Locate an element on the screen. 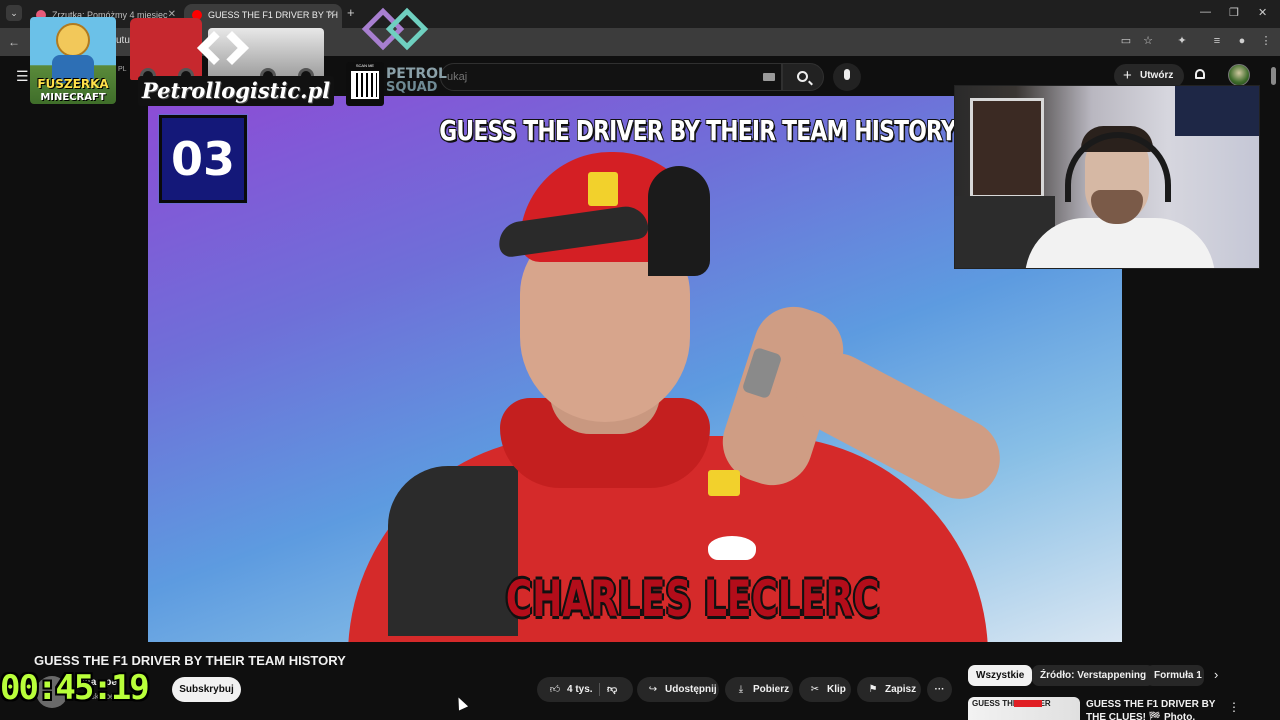 This screenshot has width=1280, height=720. microphone-icon is located at coordinates (847, 74).